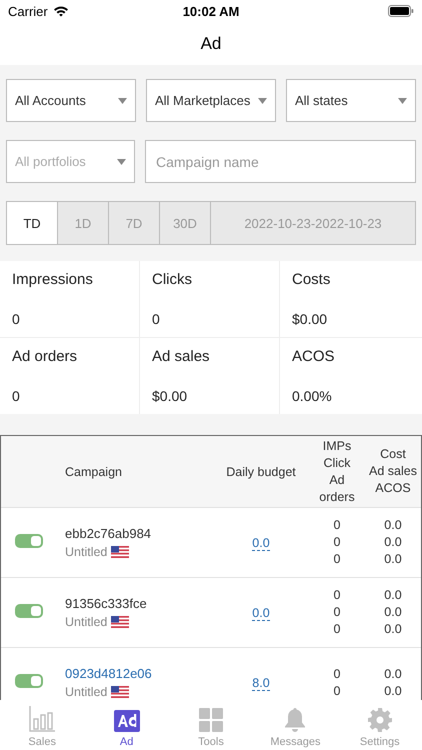 The height and width of the screenshot is (750, 422). I want to click on dropdown: All Accounts, so click(71, 100).